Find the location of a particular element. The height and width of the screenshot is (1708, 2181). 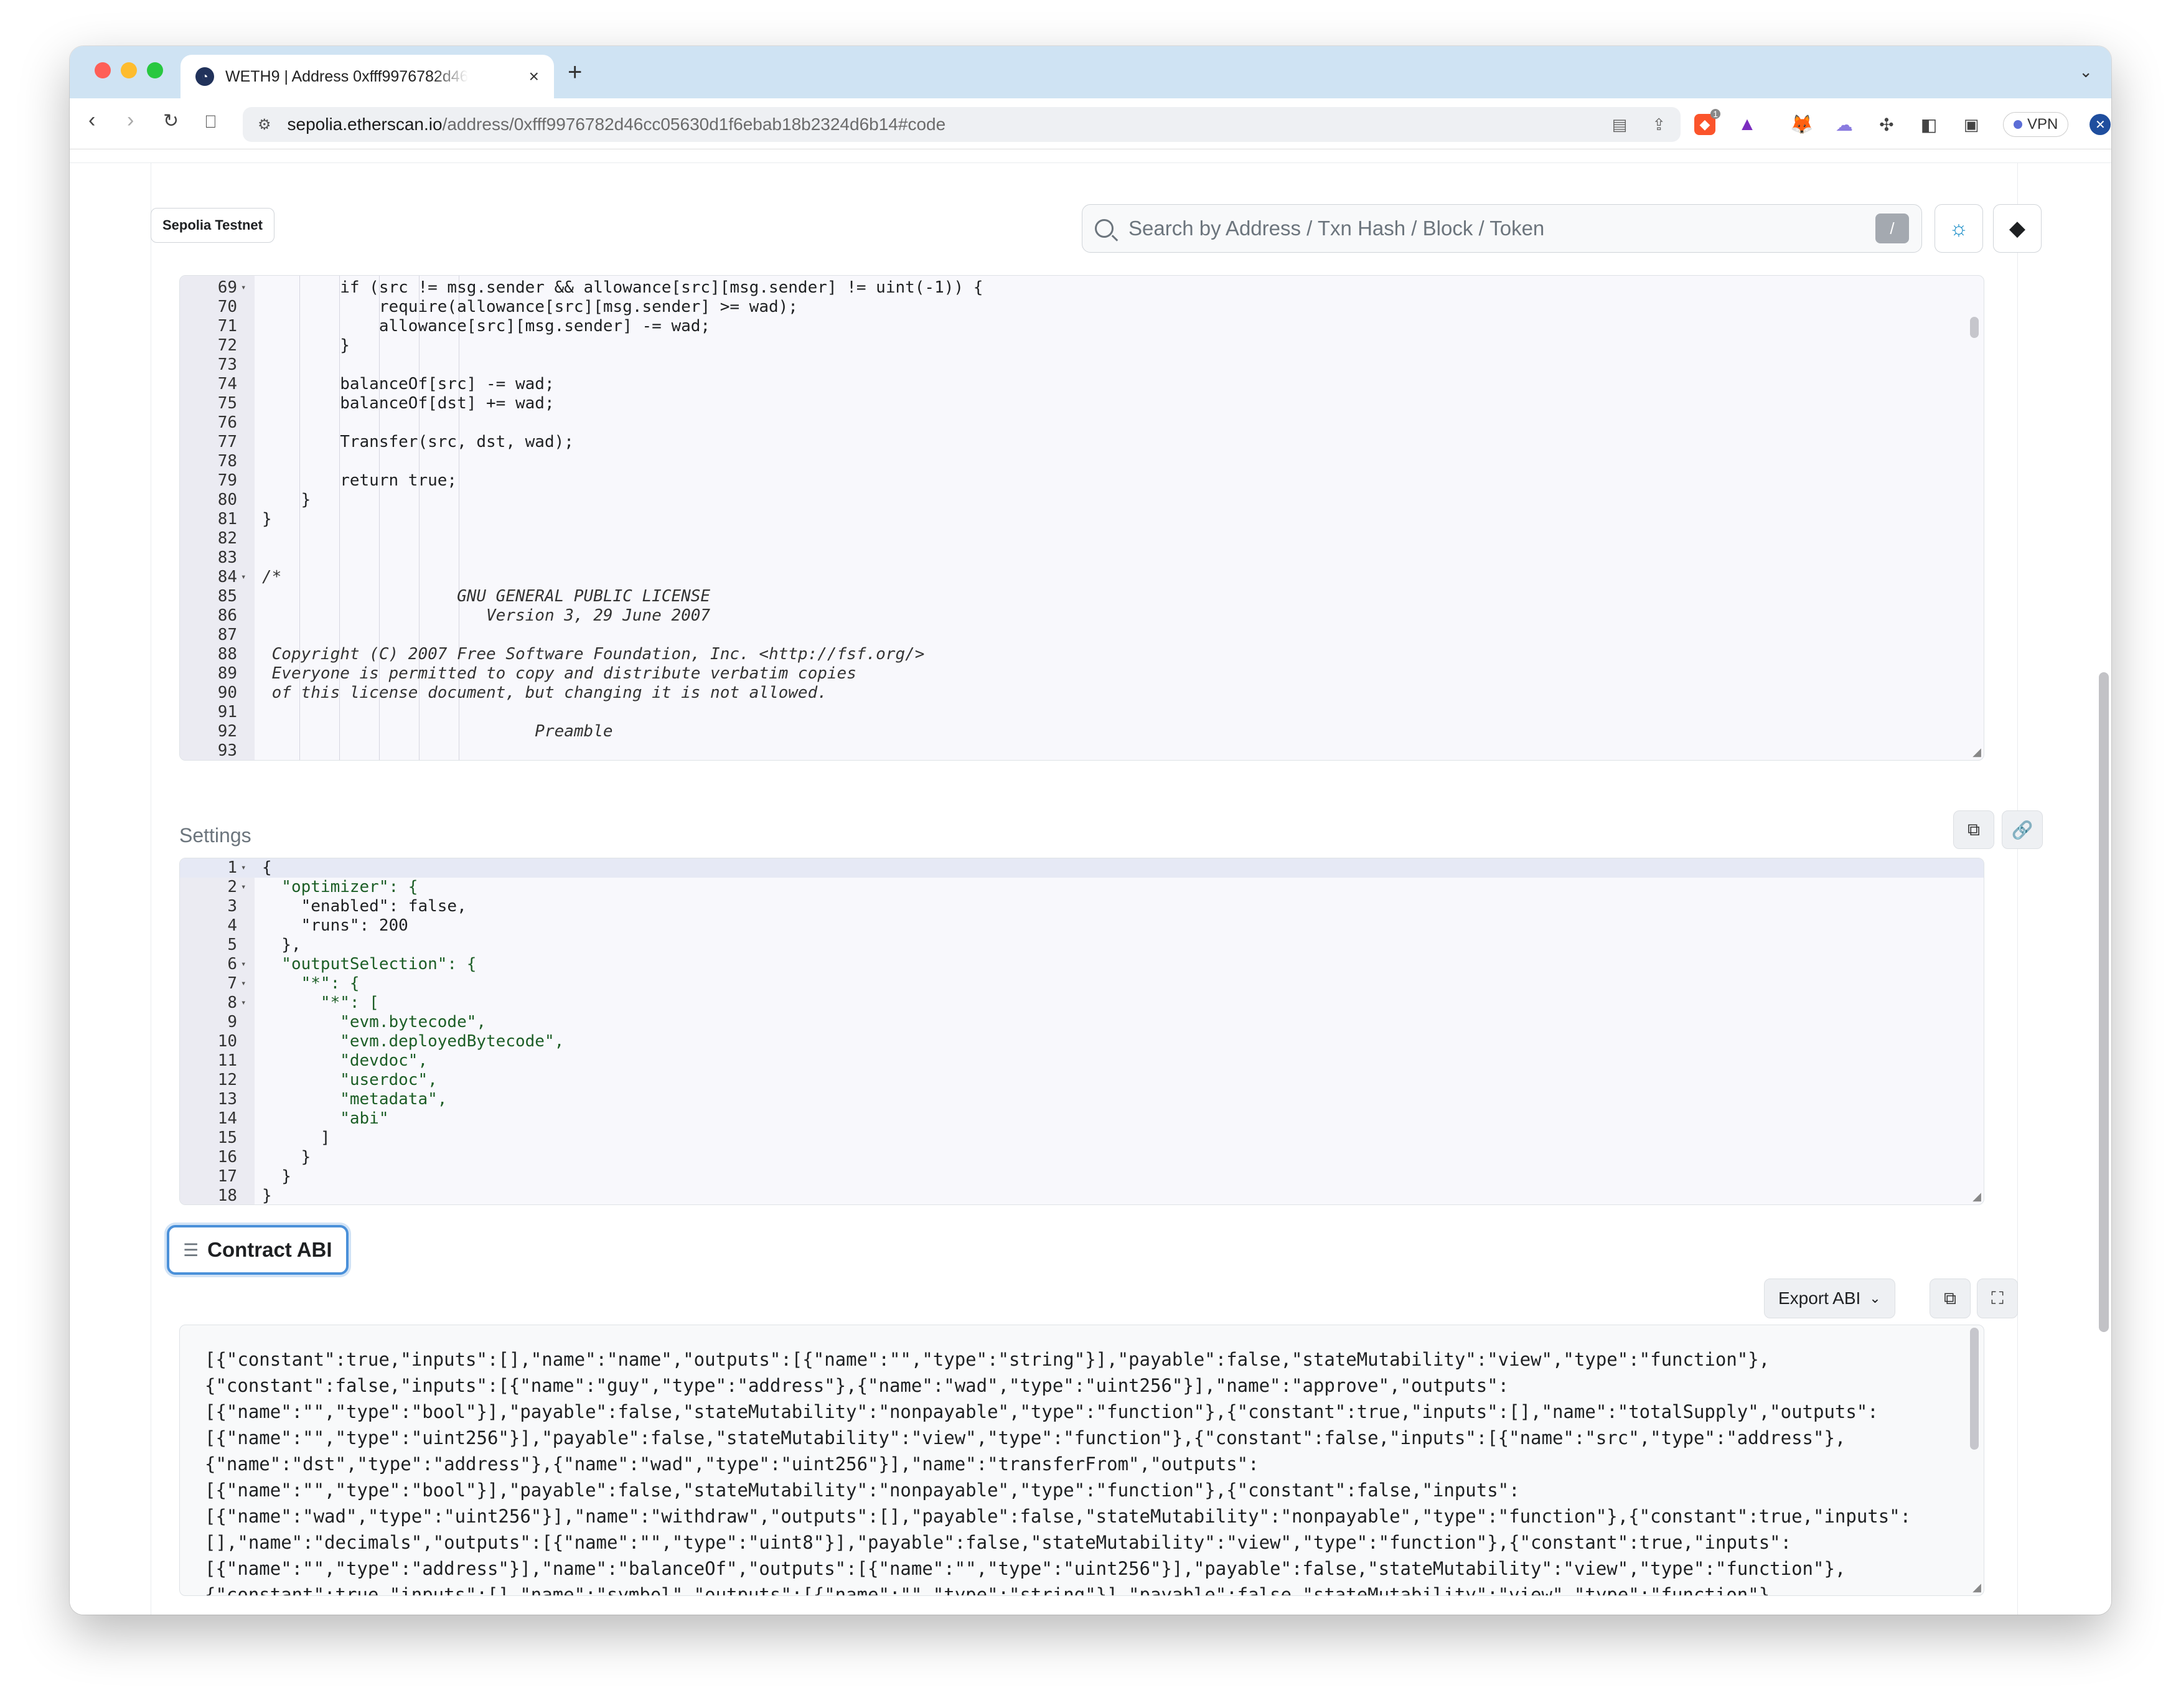

code-line: 77 Transfer(src, dst, wad); is located at coordinates (1082, 443).